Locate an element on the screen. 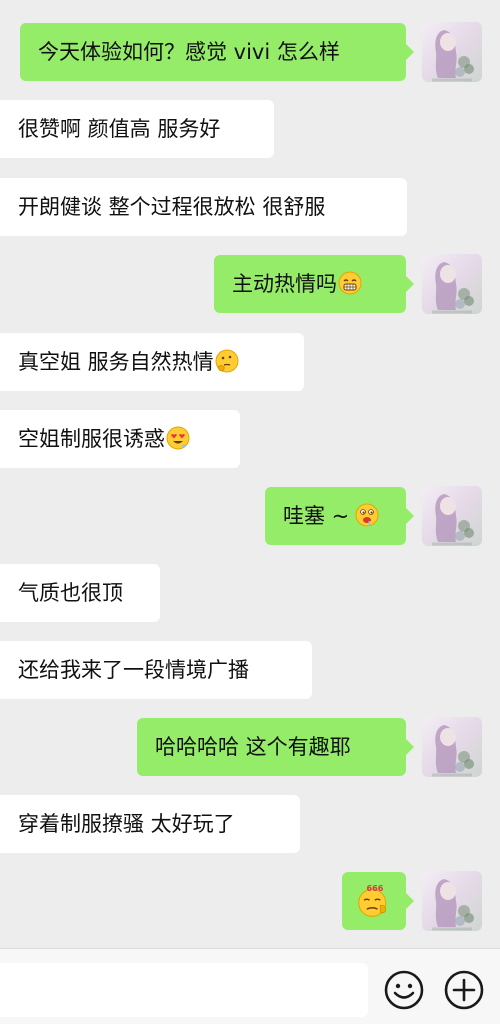  message-text: 很赞啊 颜值高 服务好 is located at coordinates (119, 129).